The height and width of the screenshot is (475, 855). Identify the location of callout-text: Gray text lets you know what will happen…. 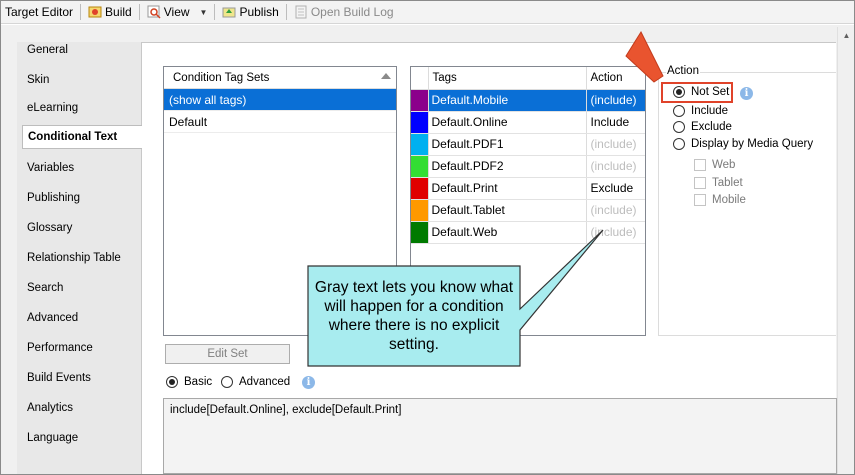
(414, 316).